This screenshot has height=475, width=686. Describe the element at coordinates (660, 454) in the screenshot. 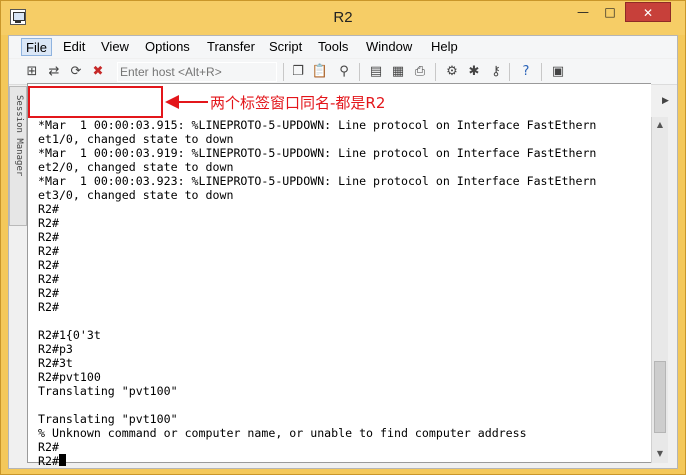

I see `scroll-down-icon: ▼` at that location.